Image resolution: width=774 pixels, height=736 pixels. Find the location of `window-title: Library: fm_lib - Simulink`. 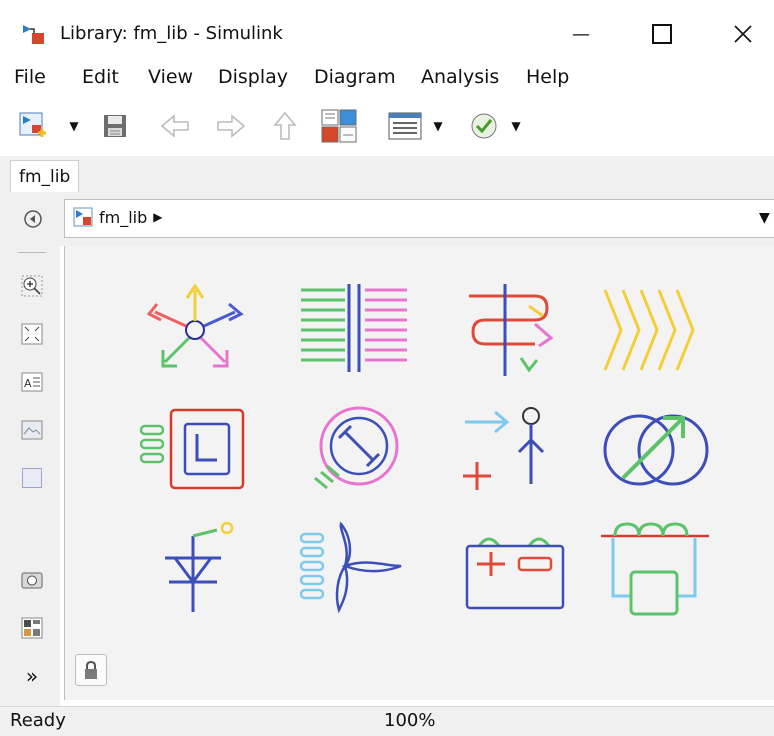

window-title: Library: fm_lib - Simulink is located at coordinates (171, 33).